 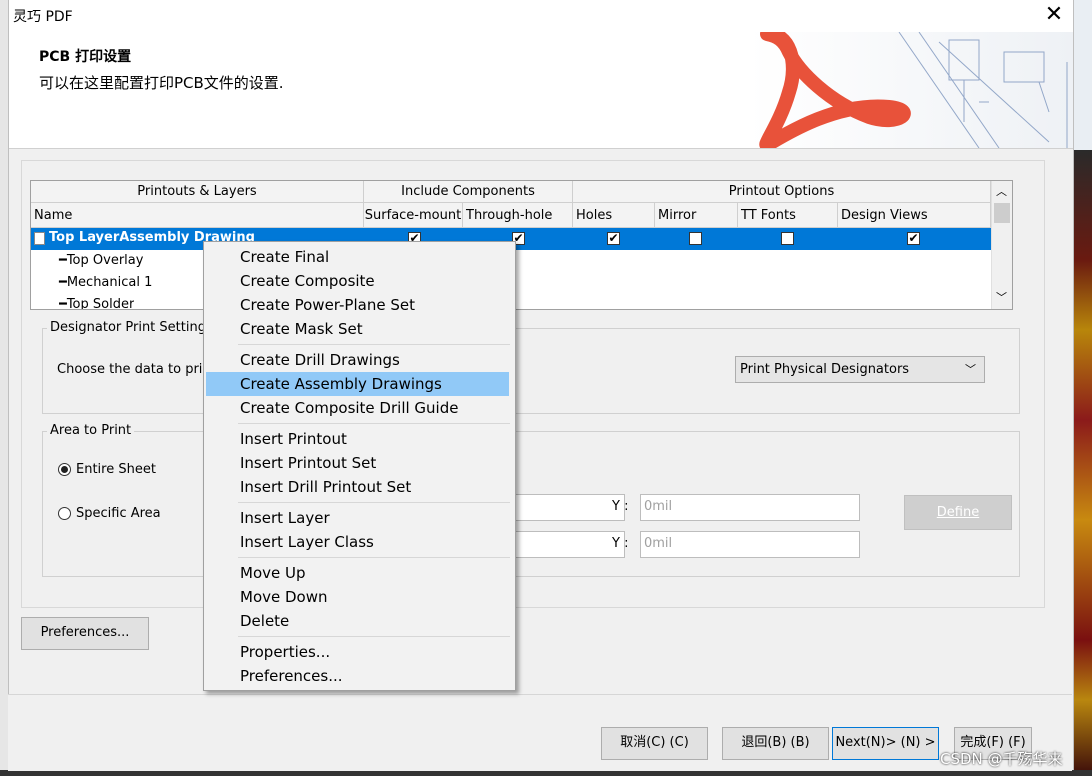 I want to click on column-through-hole: Through-hole, so click(x=518, y=215).